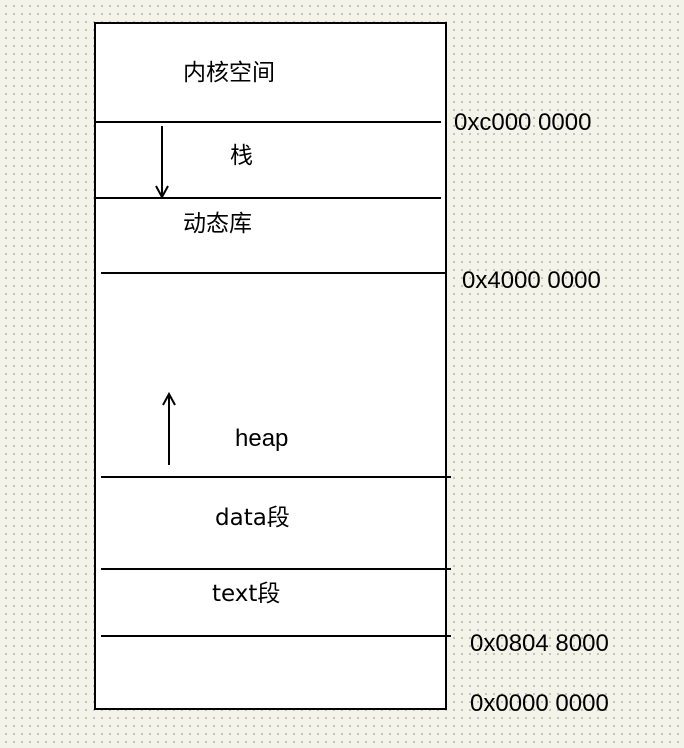 The height and width of the screenshot is (748, 684). Describe the element at coordinates (276, 569) in the screenshot. I see `data-text-divider` at that location.